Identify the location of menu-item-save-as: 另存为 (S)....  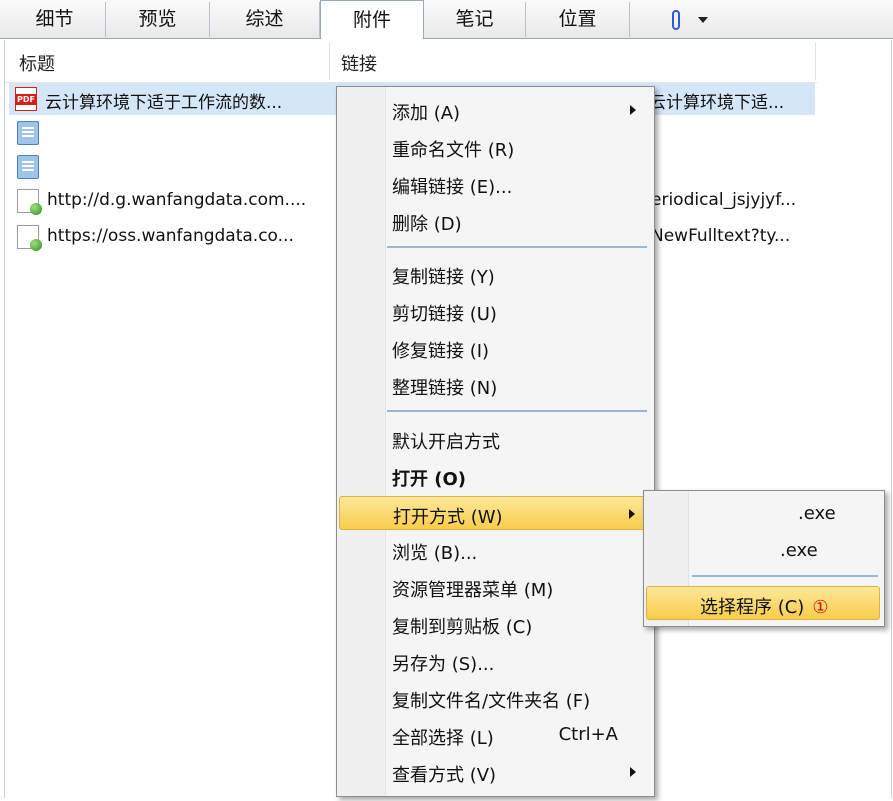
(494, 661).